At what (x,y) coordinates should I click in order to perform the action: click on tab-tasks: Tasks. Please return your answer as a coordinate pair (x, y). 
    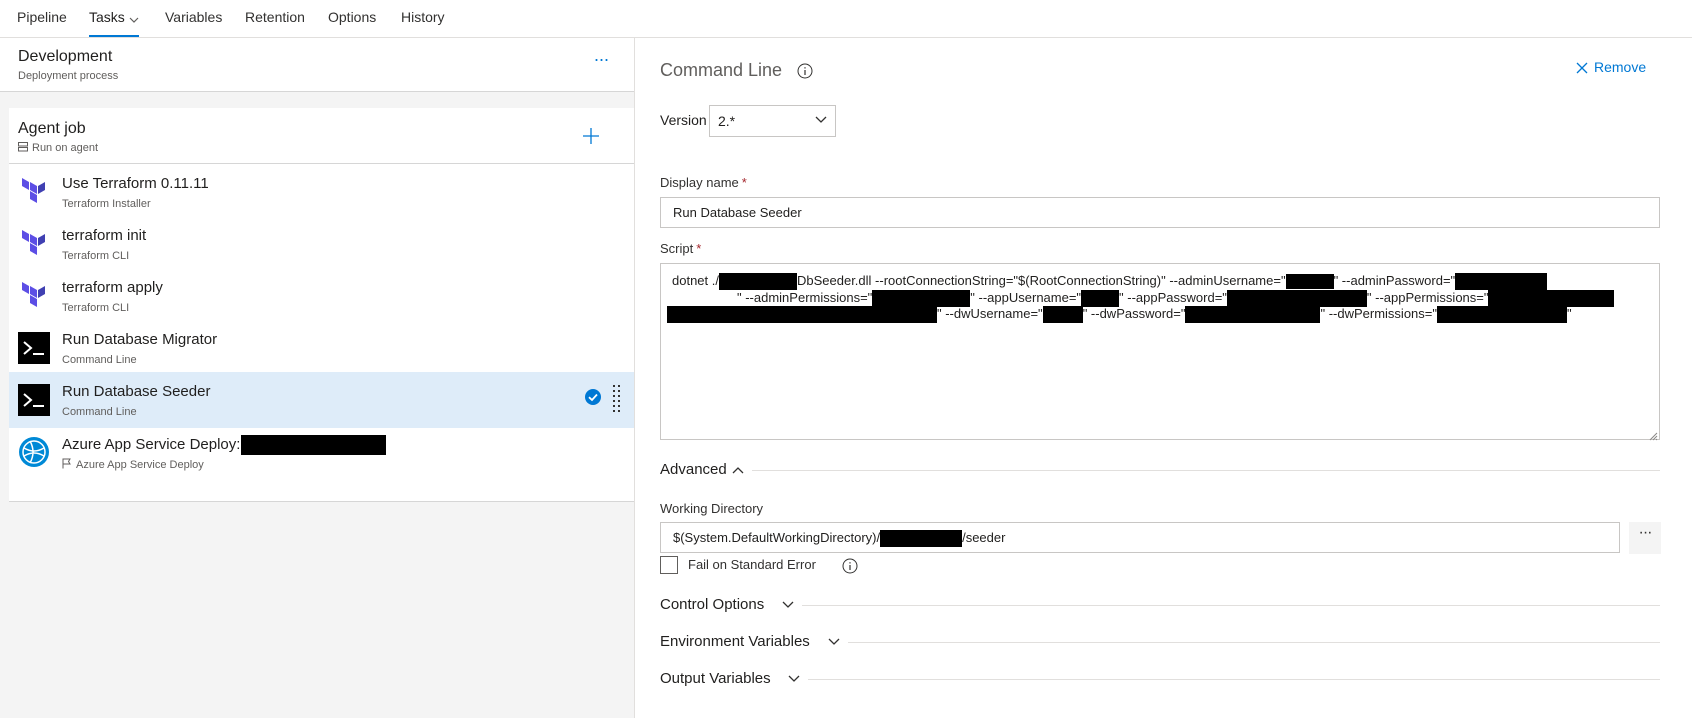
    Looking at the image, I should click on (114, 18).